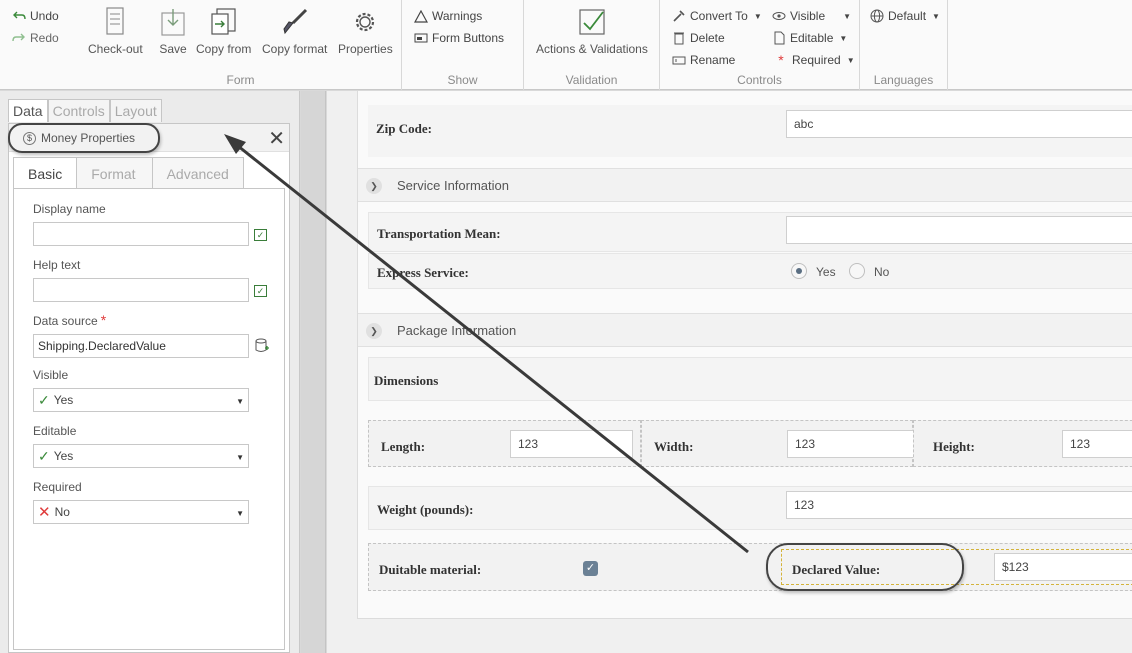 Image resolution: width=1132 pixels, height=653 pixels. What do you see at coordinates (260, 235) in the screenshot?
I see `display-name-check-icon: ✓` at bounding box center [260, 235].